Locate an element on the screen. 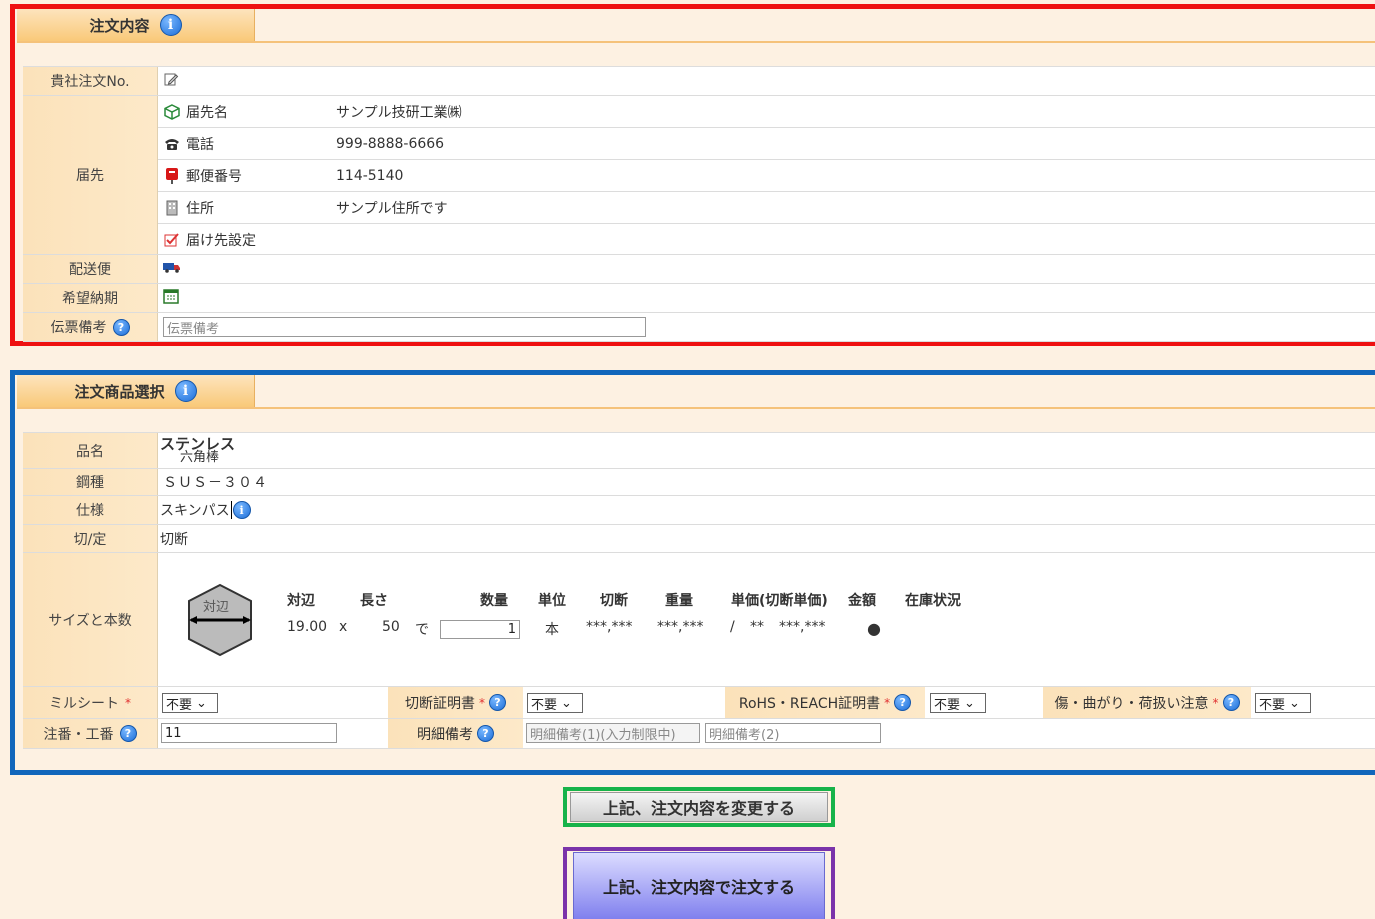 Image resolution: width=1375 pixels, height=919 pixels. row-cut-type: 切/定 切断 is located at coordinates (699, 539).